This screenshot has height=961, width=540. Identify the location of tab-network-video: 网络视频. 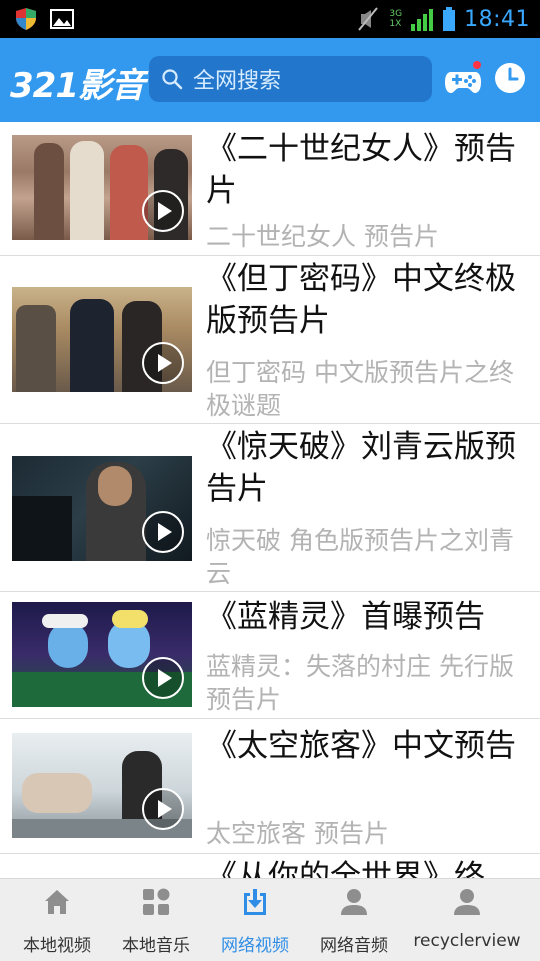
(255, 920).